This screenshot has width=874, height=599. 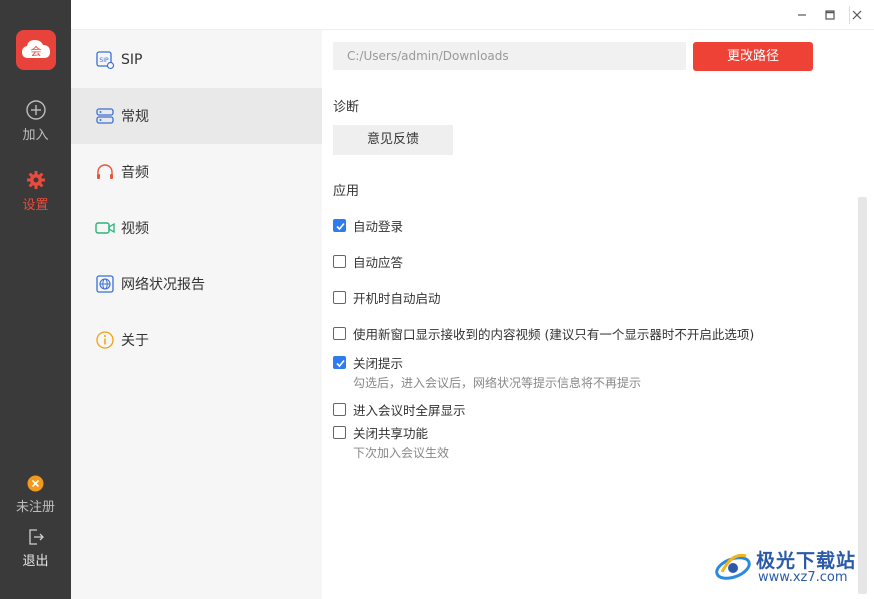 What do you see at coordinates (397, 298) in the screenshot?
I see `option-label: 开机时自动启动` at bounding box center [397, 298].